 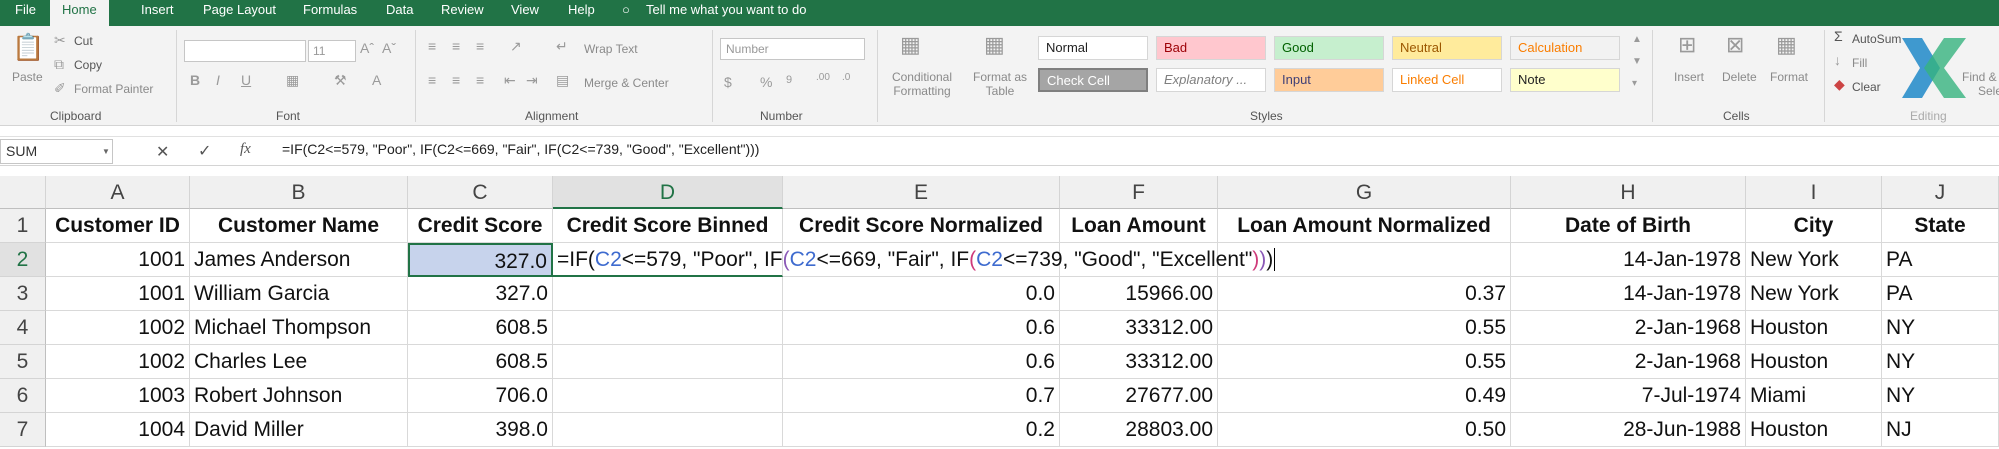 I want to click on fill-button: Fill, so click(x=1859, y=63).